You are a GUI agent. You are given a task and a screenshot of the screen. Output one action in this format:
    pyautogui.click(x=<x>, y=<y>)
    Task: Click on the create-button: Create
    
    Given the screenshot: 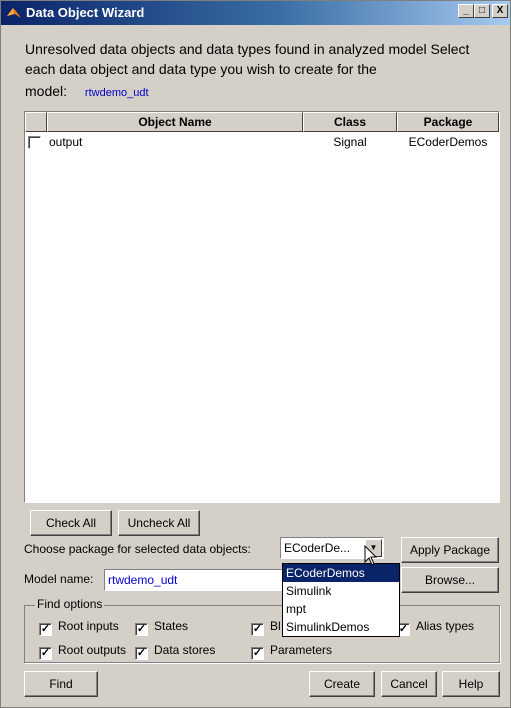 What is the action you would take?
    pyautogui.click(x=342, y=684)
    